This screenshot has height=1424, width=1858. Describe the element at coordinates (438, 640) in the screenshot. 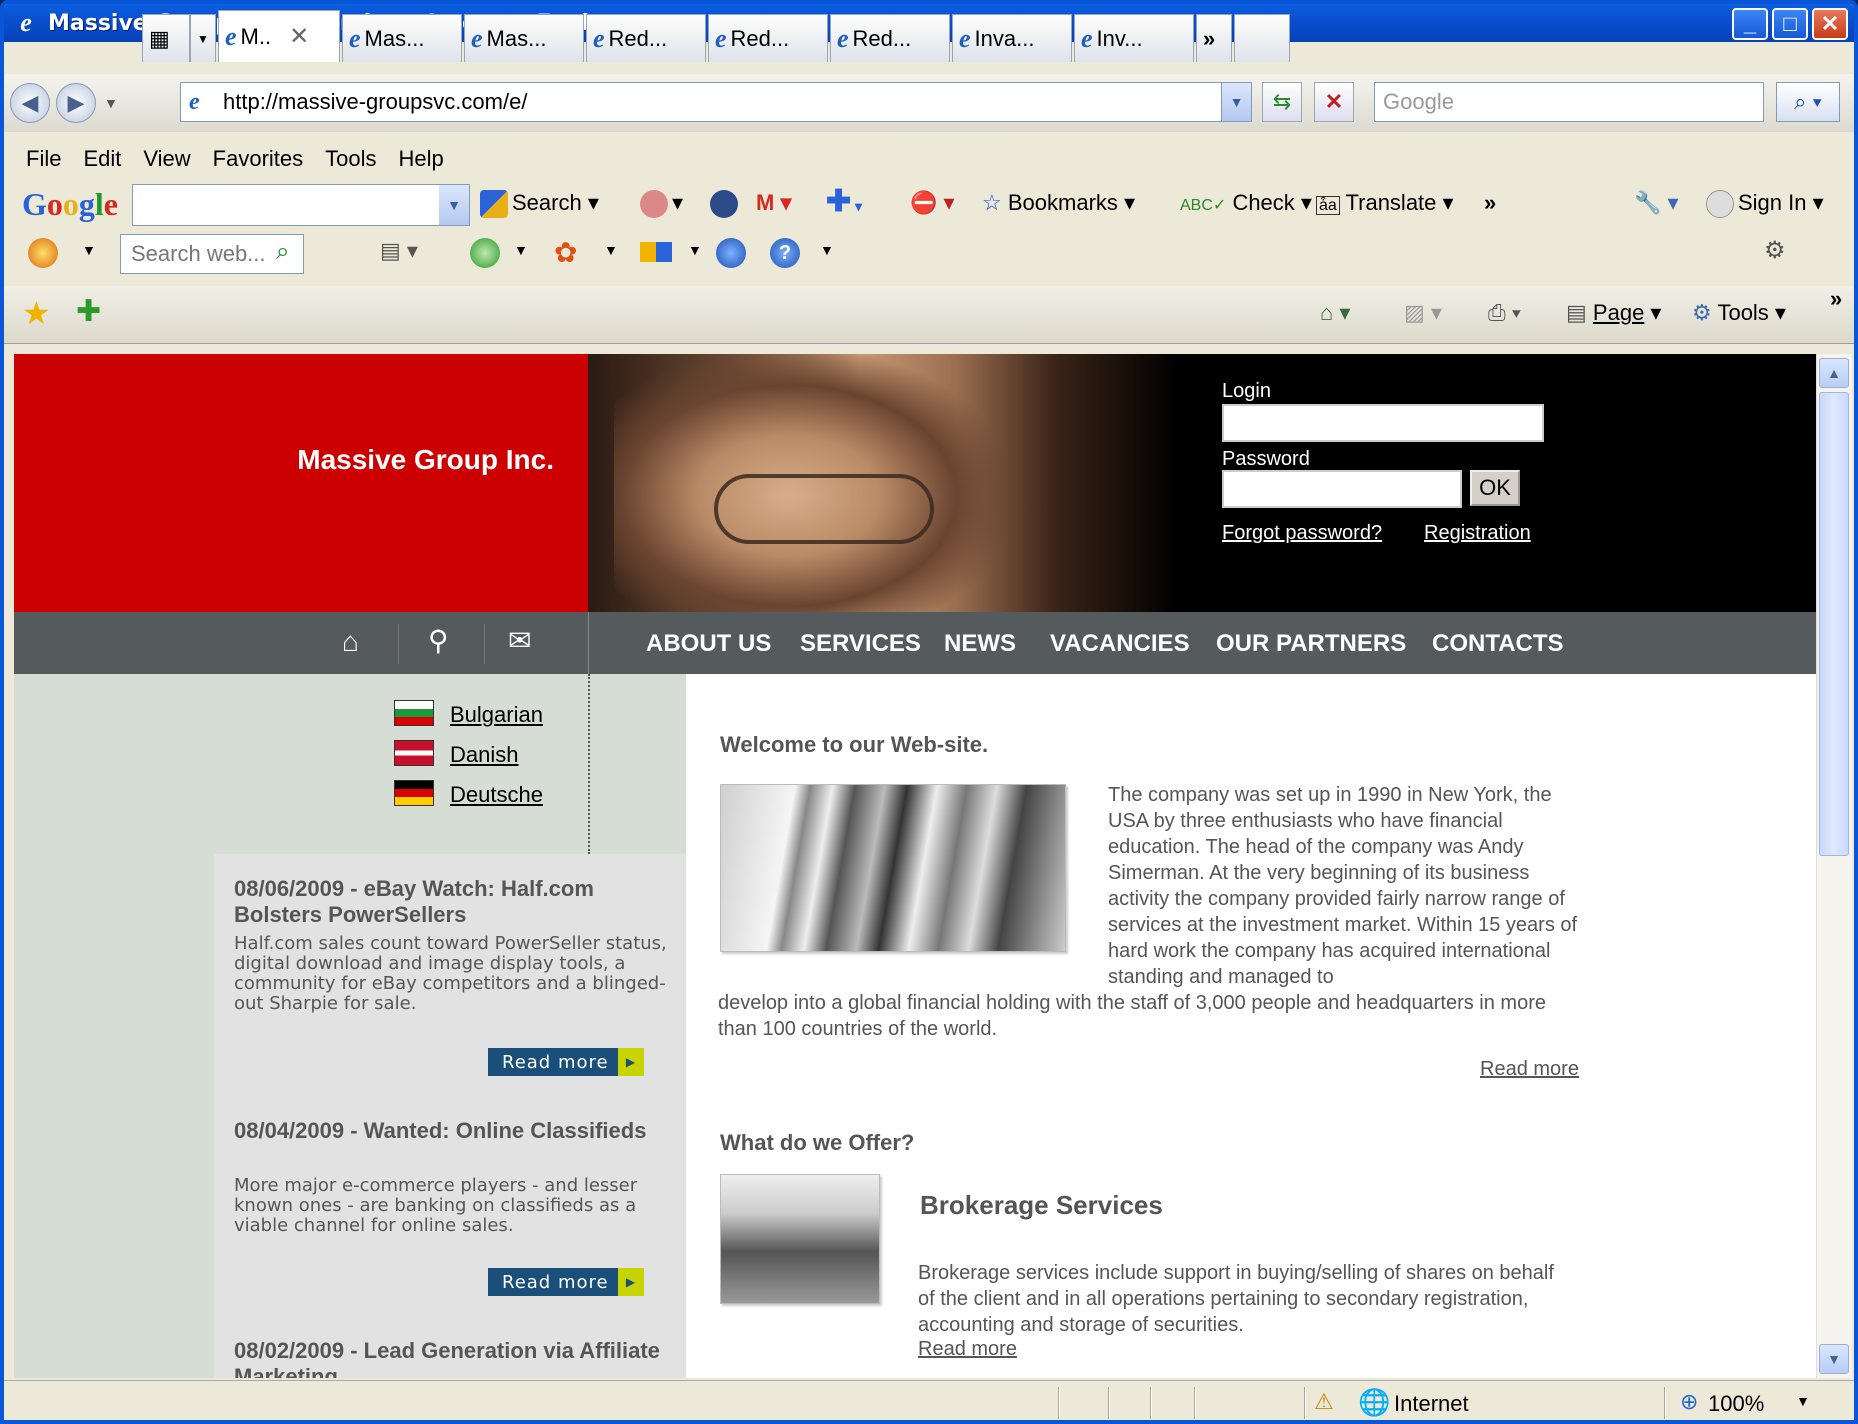

I see `search-icon: ⚲` at that location.